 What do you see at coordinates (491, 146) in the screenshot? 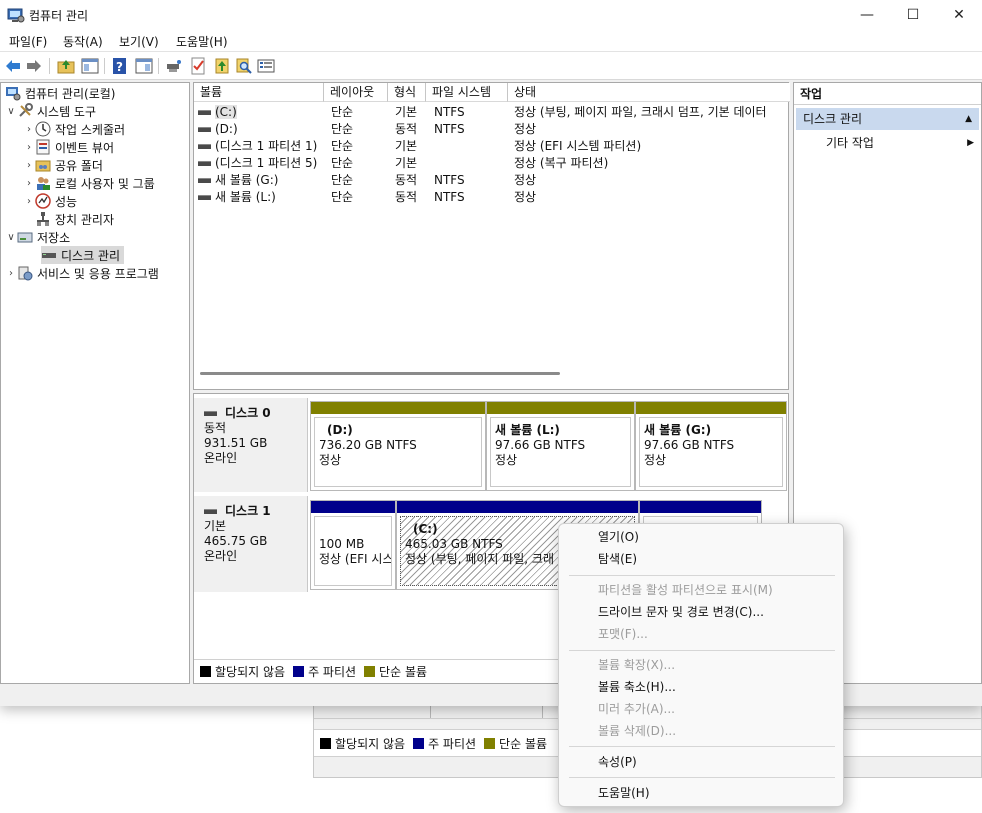
I see `table-row: (디스크 1 파티션 1) 단순 기본 정상 (EFI 시스템 파티션)` at bounding box center [491, 146].